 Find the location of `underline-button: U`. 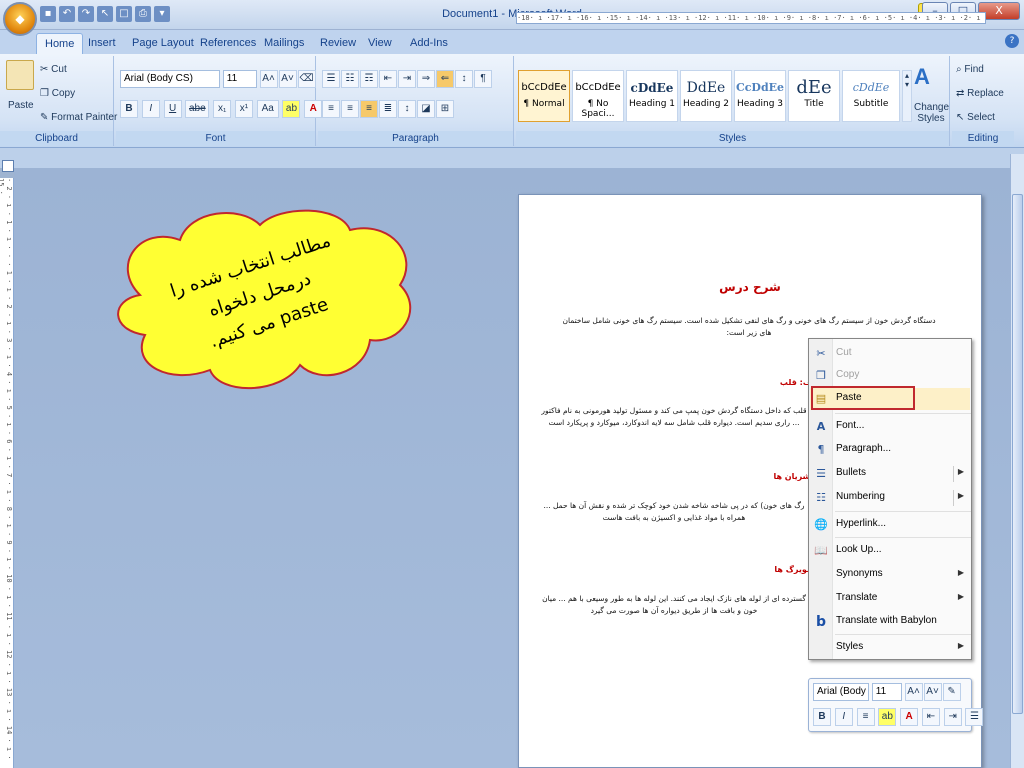

underline-button: U is located at coordinates (172, 109).